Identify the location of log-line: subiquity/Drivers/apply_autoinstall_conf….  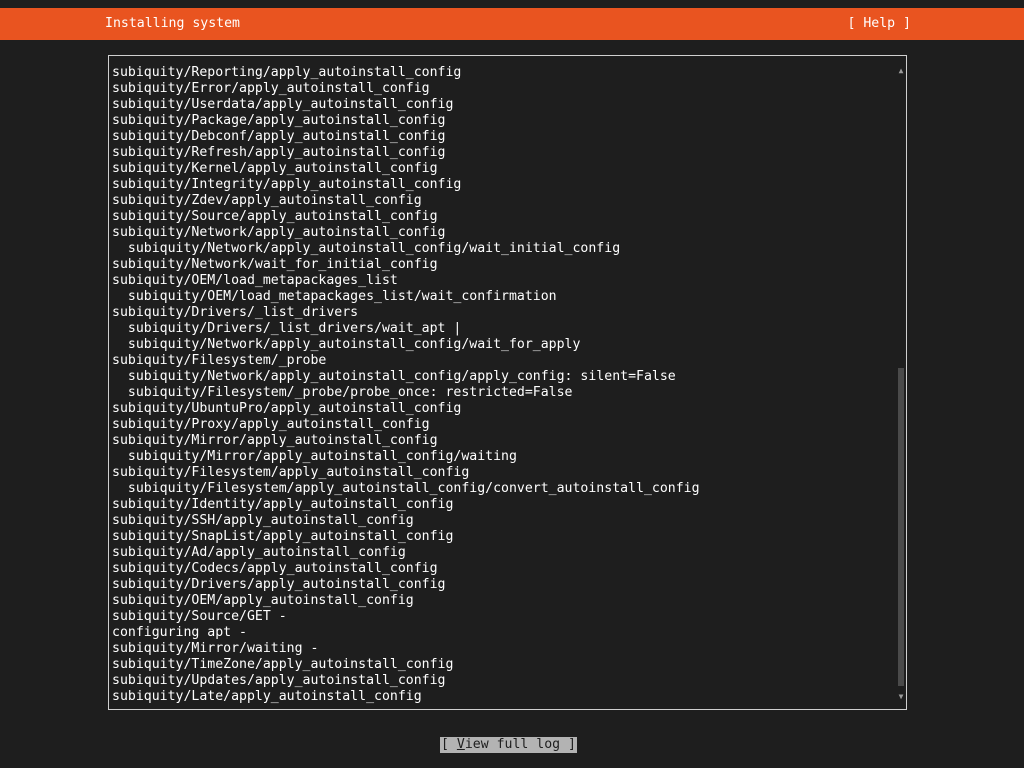
(279, 584).